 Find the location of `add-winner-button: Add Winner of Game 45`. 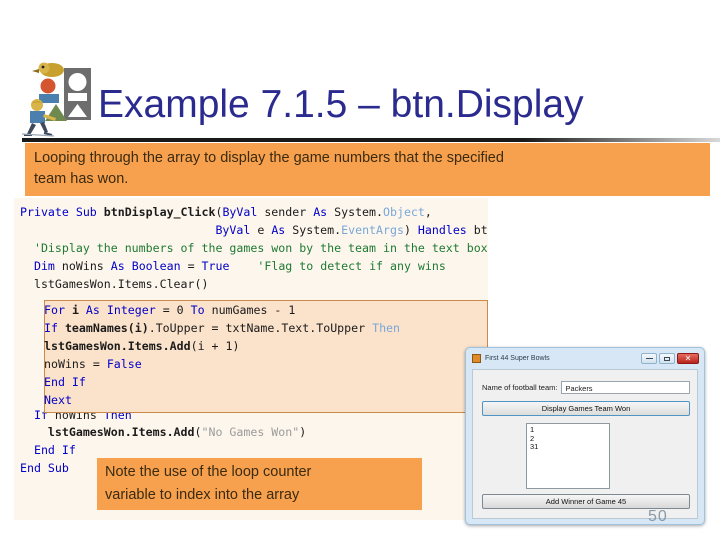

add-winner-button: Add Winner of Game 45 is located at coordinates (586, 501).